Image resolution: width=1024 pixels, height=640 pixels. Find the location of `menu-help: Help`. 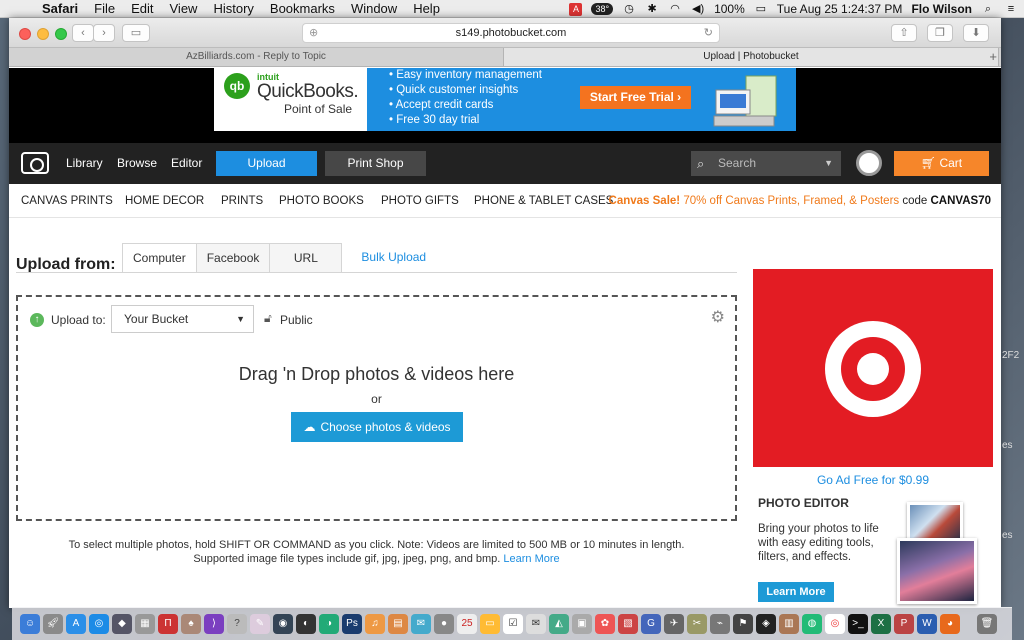

menu-help: Help is located at coordinates (426, 9).